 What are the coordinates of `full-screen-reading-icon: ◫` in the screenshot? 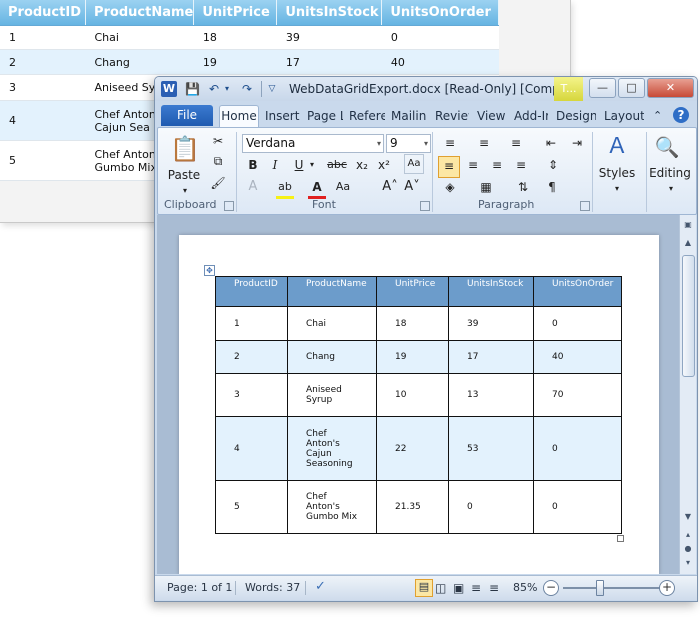 It's located at (440, 588).